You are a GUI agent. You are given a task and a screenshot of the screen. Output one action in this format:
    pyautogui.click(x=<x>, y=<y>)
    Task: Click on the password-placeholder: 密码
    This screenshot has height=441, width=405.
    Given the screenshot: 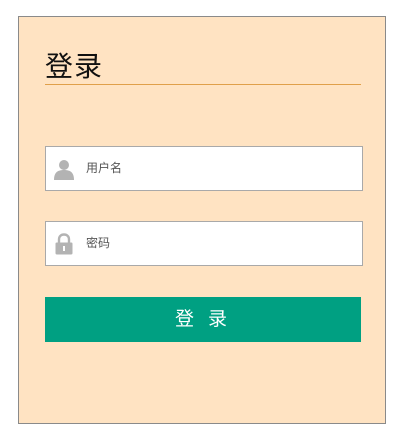 What is the action you would take?
    pyautogui.click(x=98, y=243)
    